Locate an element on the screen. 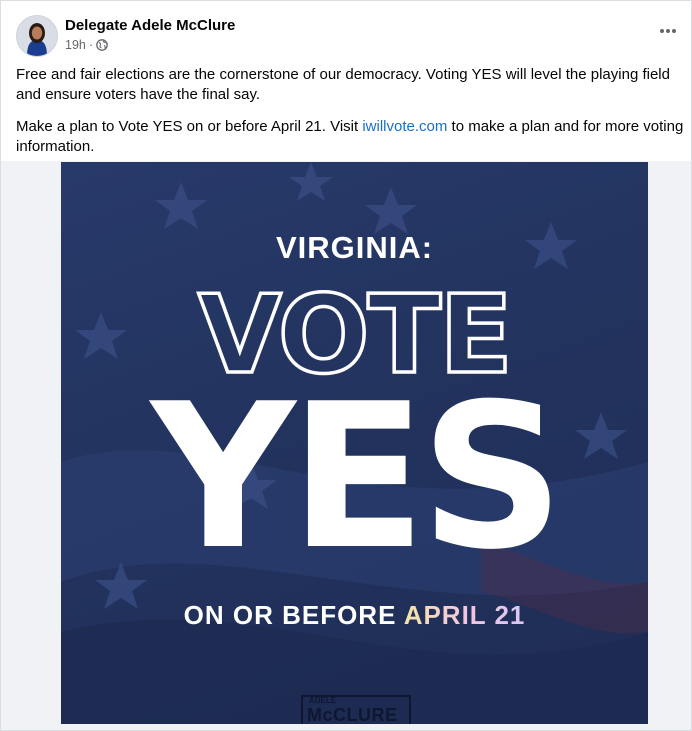 This screenshot has height=731, width=692. more-options-button is located at coordinates (668, 31).